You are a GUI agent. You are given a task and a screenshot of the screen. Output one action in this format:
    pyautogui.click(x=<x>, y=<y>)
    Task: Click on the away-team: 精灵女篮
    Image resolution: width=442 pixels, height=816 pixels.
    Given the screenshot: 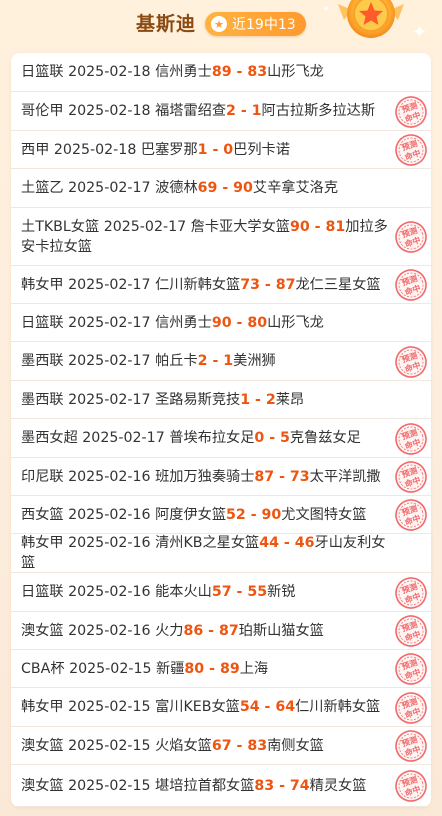 What is the action you would take?
    pyautogui.click(x=338, y=785)
    